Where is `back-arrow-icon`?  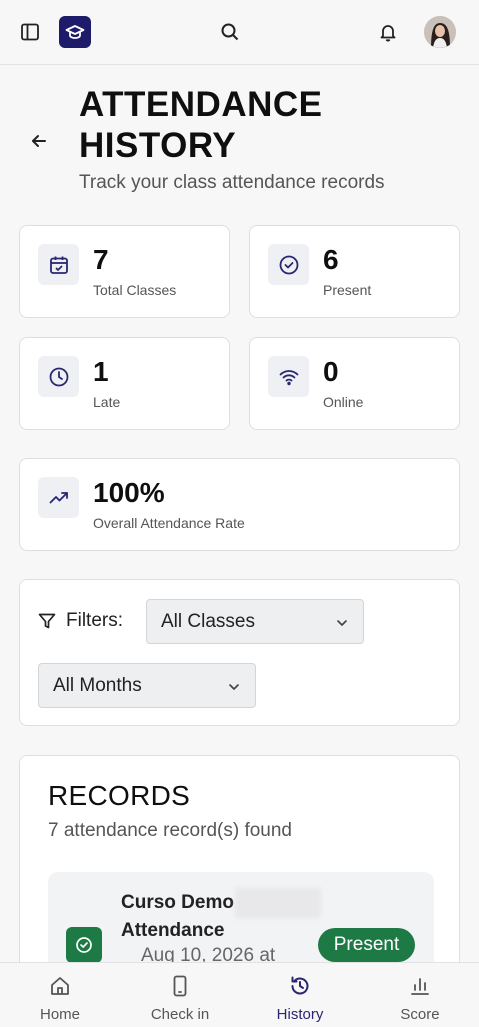 back-arrow-icon is located at coordinates (39, 141).